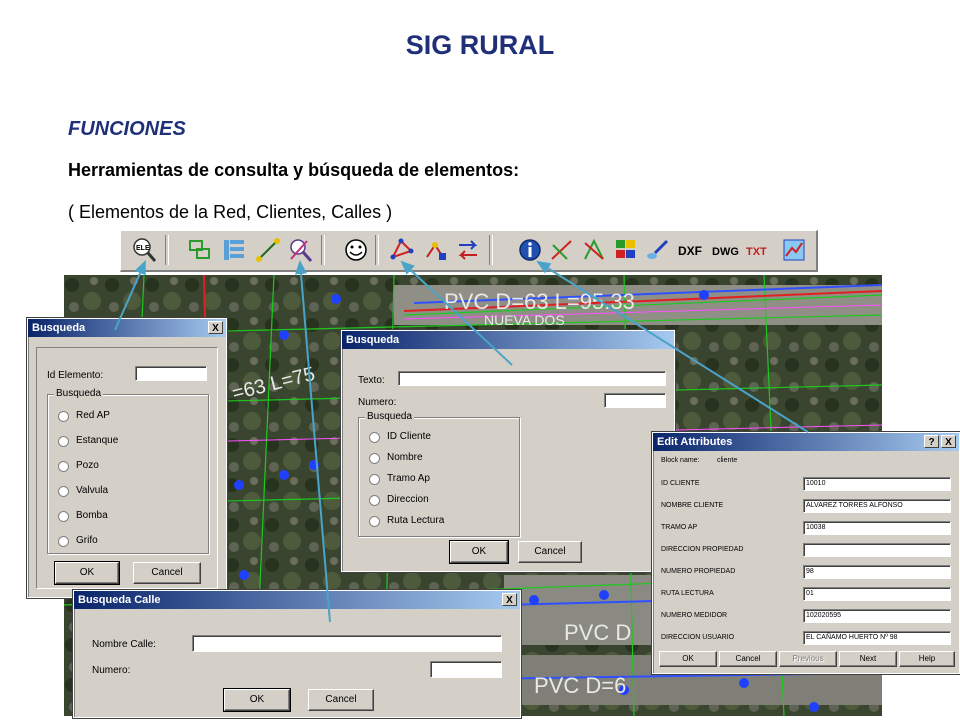  I want to click on radio-label: Estanque, so click(97, 440).